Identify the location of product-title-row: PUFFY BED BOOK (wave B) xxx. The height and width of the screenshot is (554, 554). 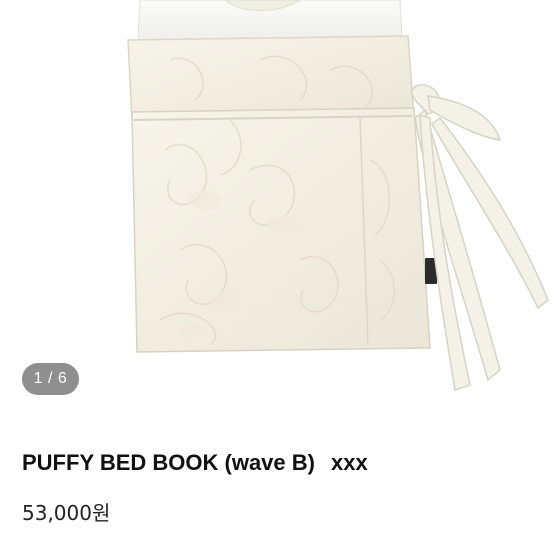
(195, 463).